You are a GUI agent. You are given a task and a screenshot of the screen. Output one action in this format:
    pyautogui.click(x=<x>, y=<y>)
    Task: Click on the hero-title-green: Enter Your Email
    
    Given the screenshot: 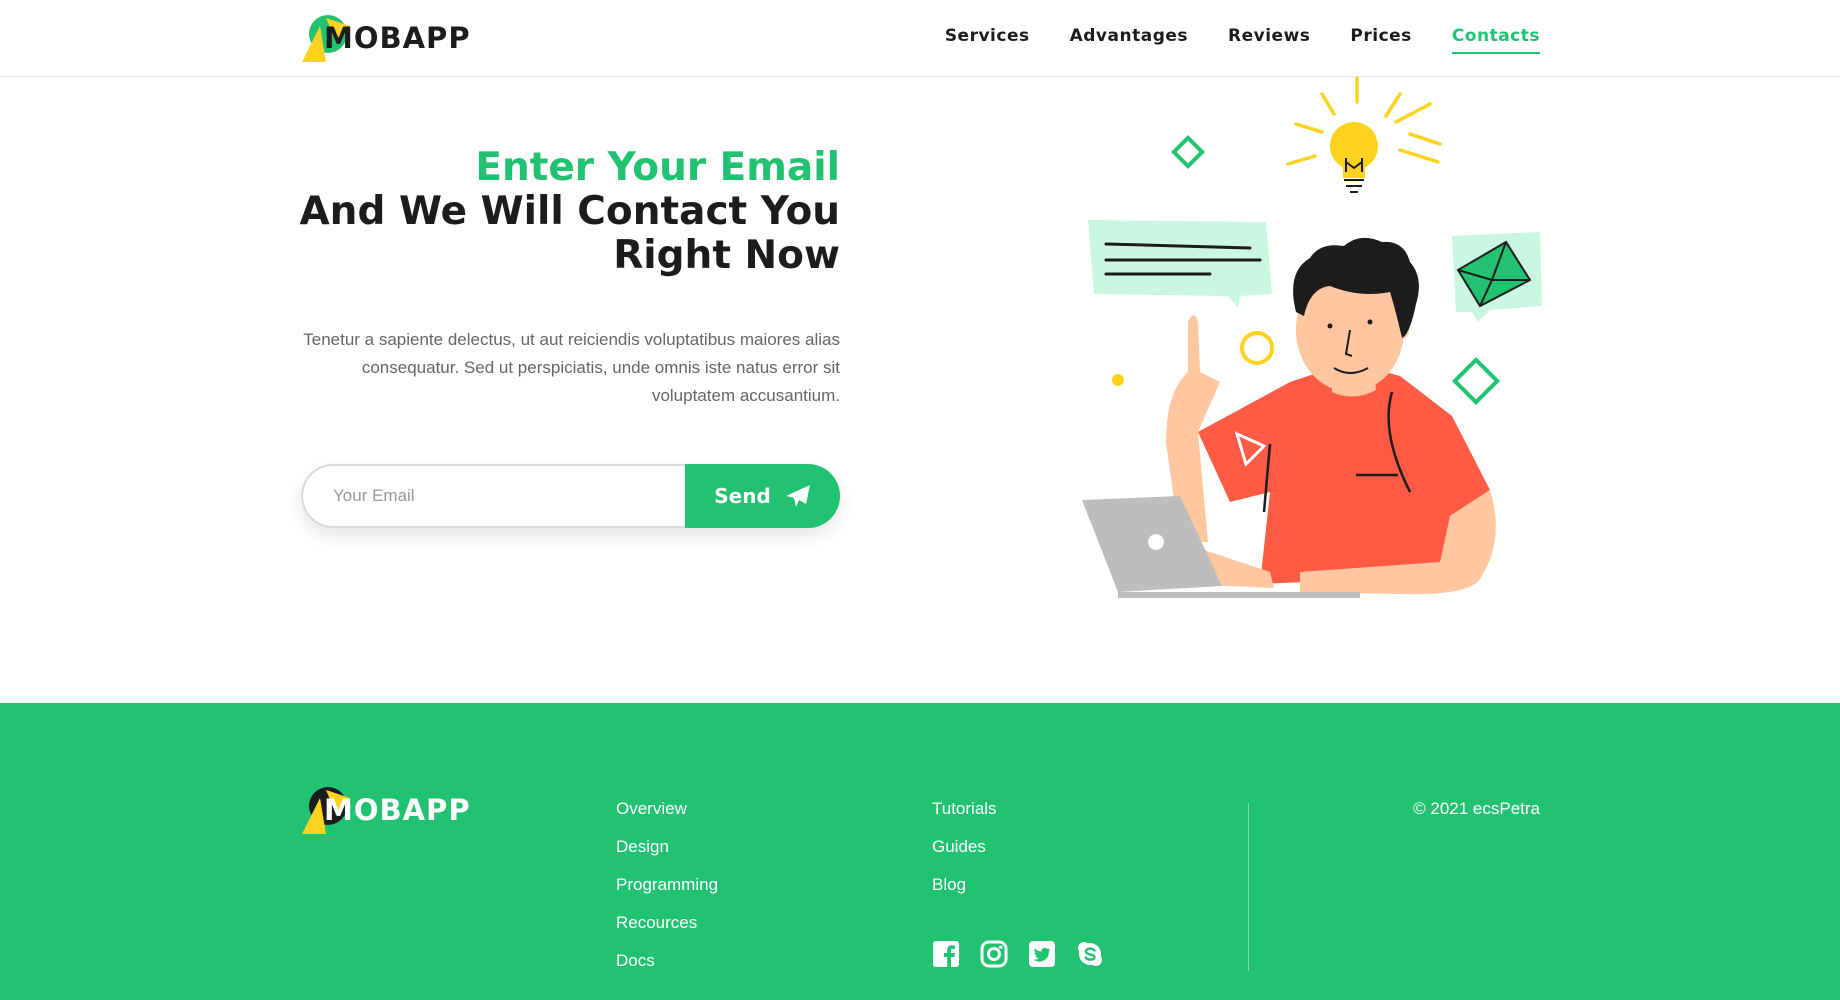 What is the action you would take?
    pyautogui.click(x=657, y=167)
    